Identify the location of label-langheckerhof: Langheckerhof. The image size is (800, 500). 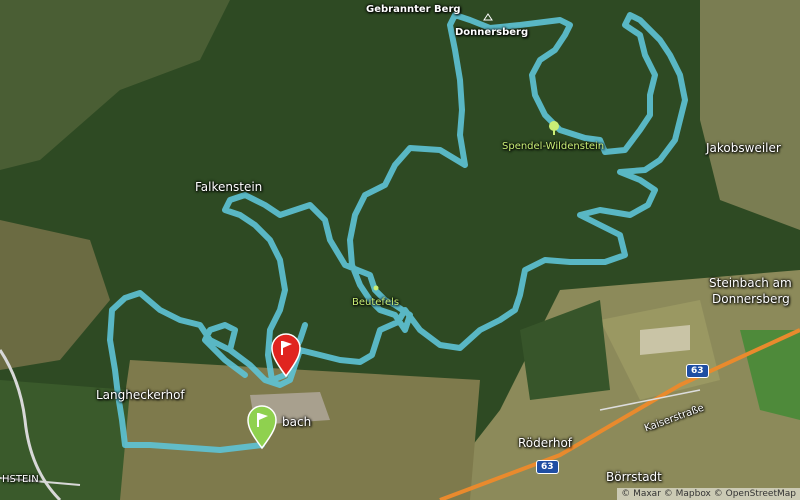
(140, 395).